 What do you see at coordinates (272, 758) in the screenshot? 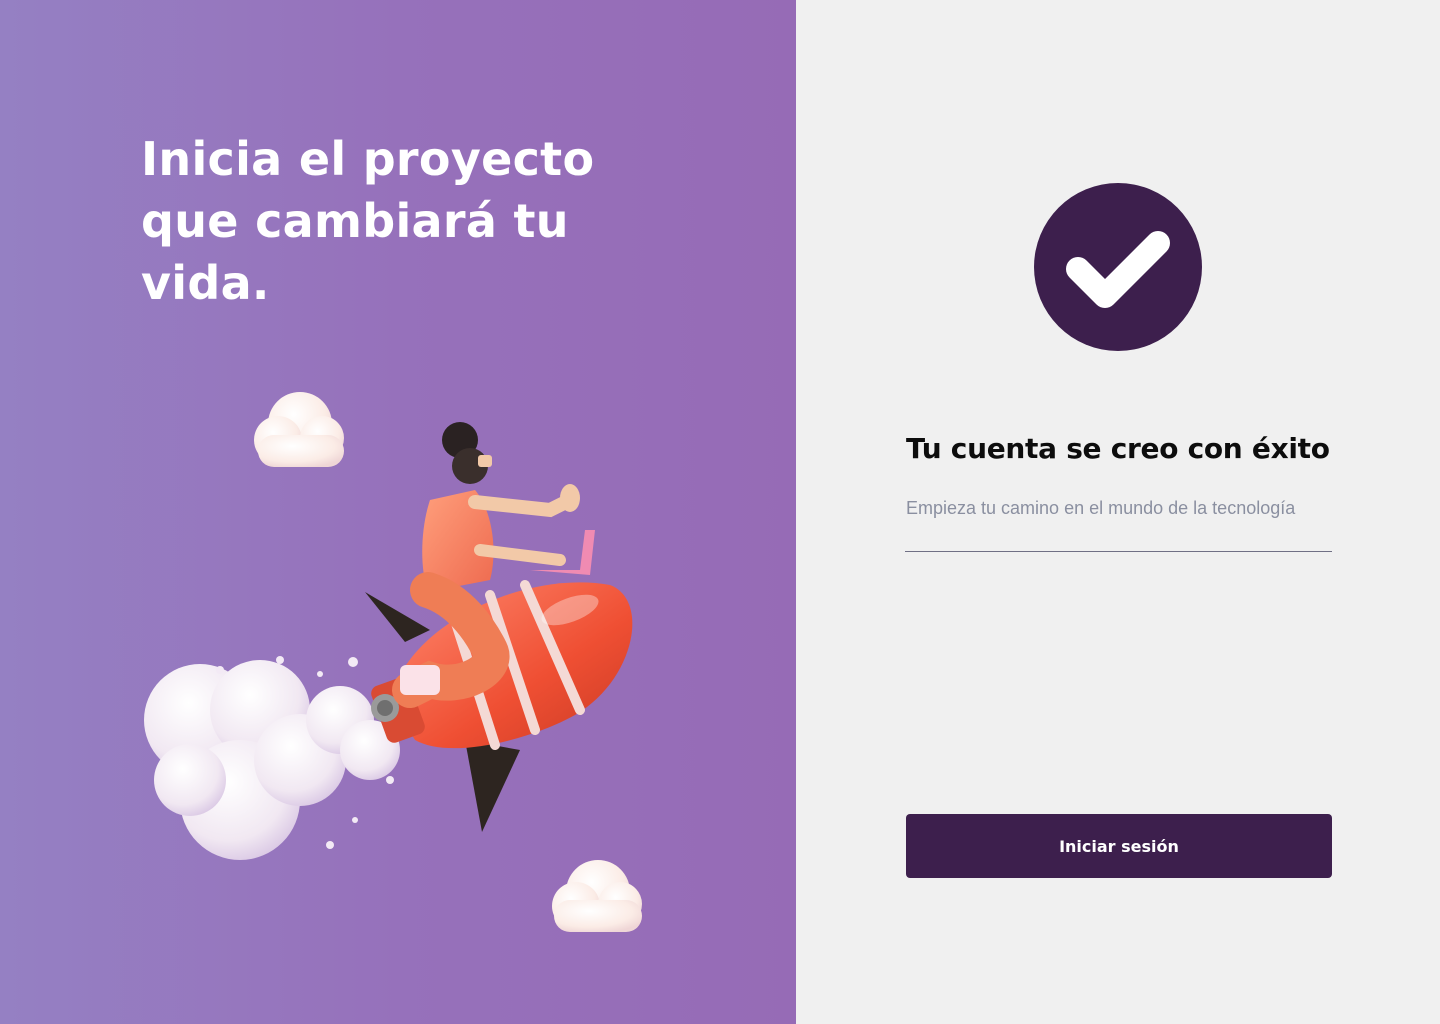
I see `exhaust-cloud` at bounding box center [272, 758].